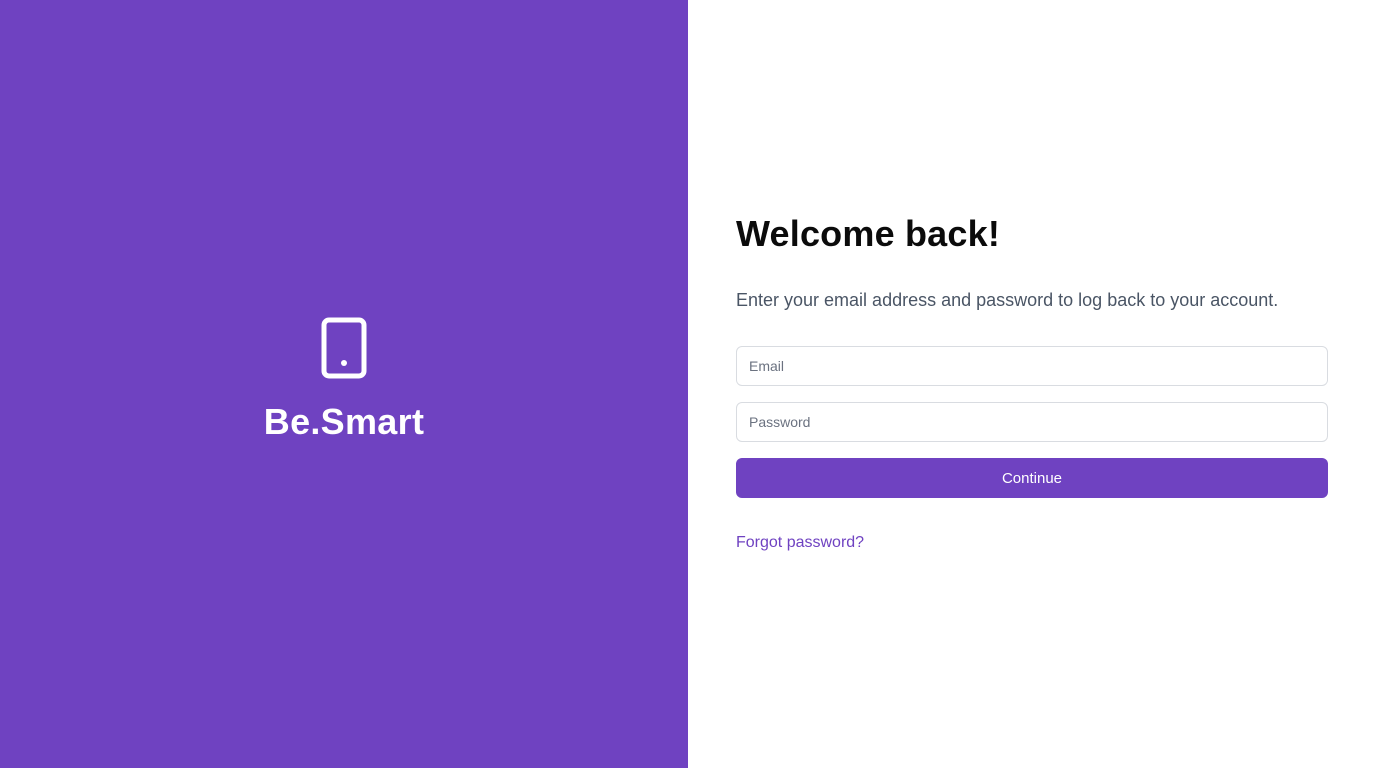  What do you see at coordinates (344, 421) in the screenshot?
I see `brand-name: Be.Smart` at bounding box center [344, 421].